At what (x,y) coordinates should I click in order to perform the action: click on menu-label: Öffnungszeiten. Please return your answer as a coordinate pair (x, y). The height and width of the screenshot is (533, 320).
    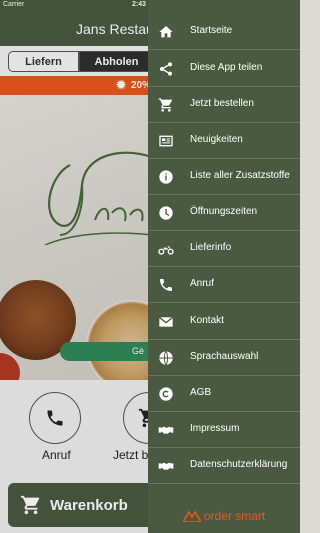
    Looking at the image, I should click on (224, 211).